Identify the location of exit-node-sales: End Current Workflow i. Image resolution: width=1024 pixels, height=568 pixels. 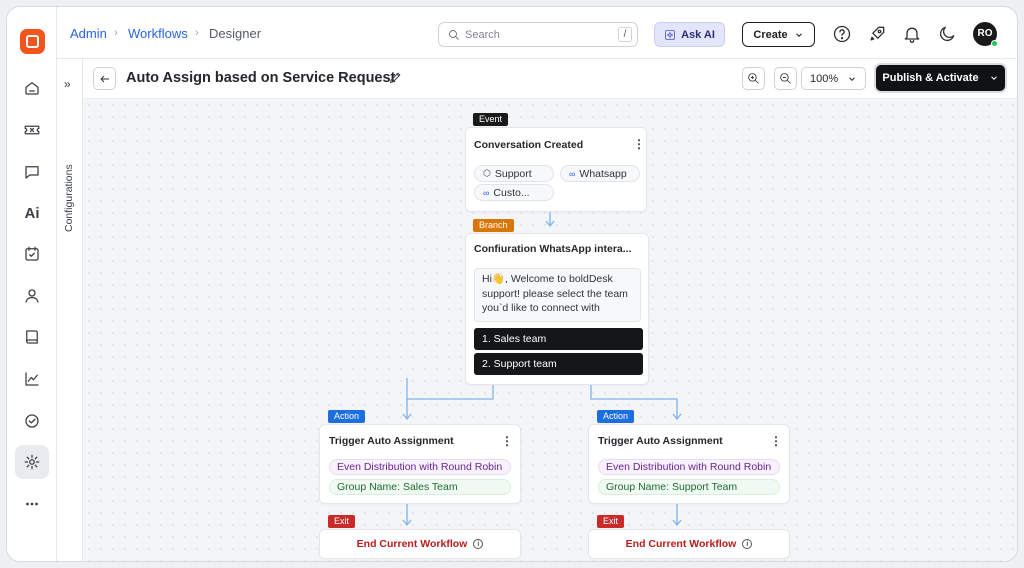
(420, 544).